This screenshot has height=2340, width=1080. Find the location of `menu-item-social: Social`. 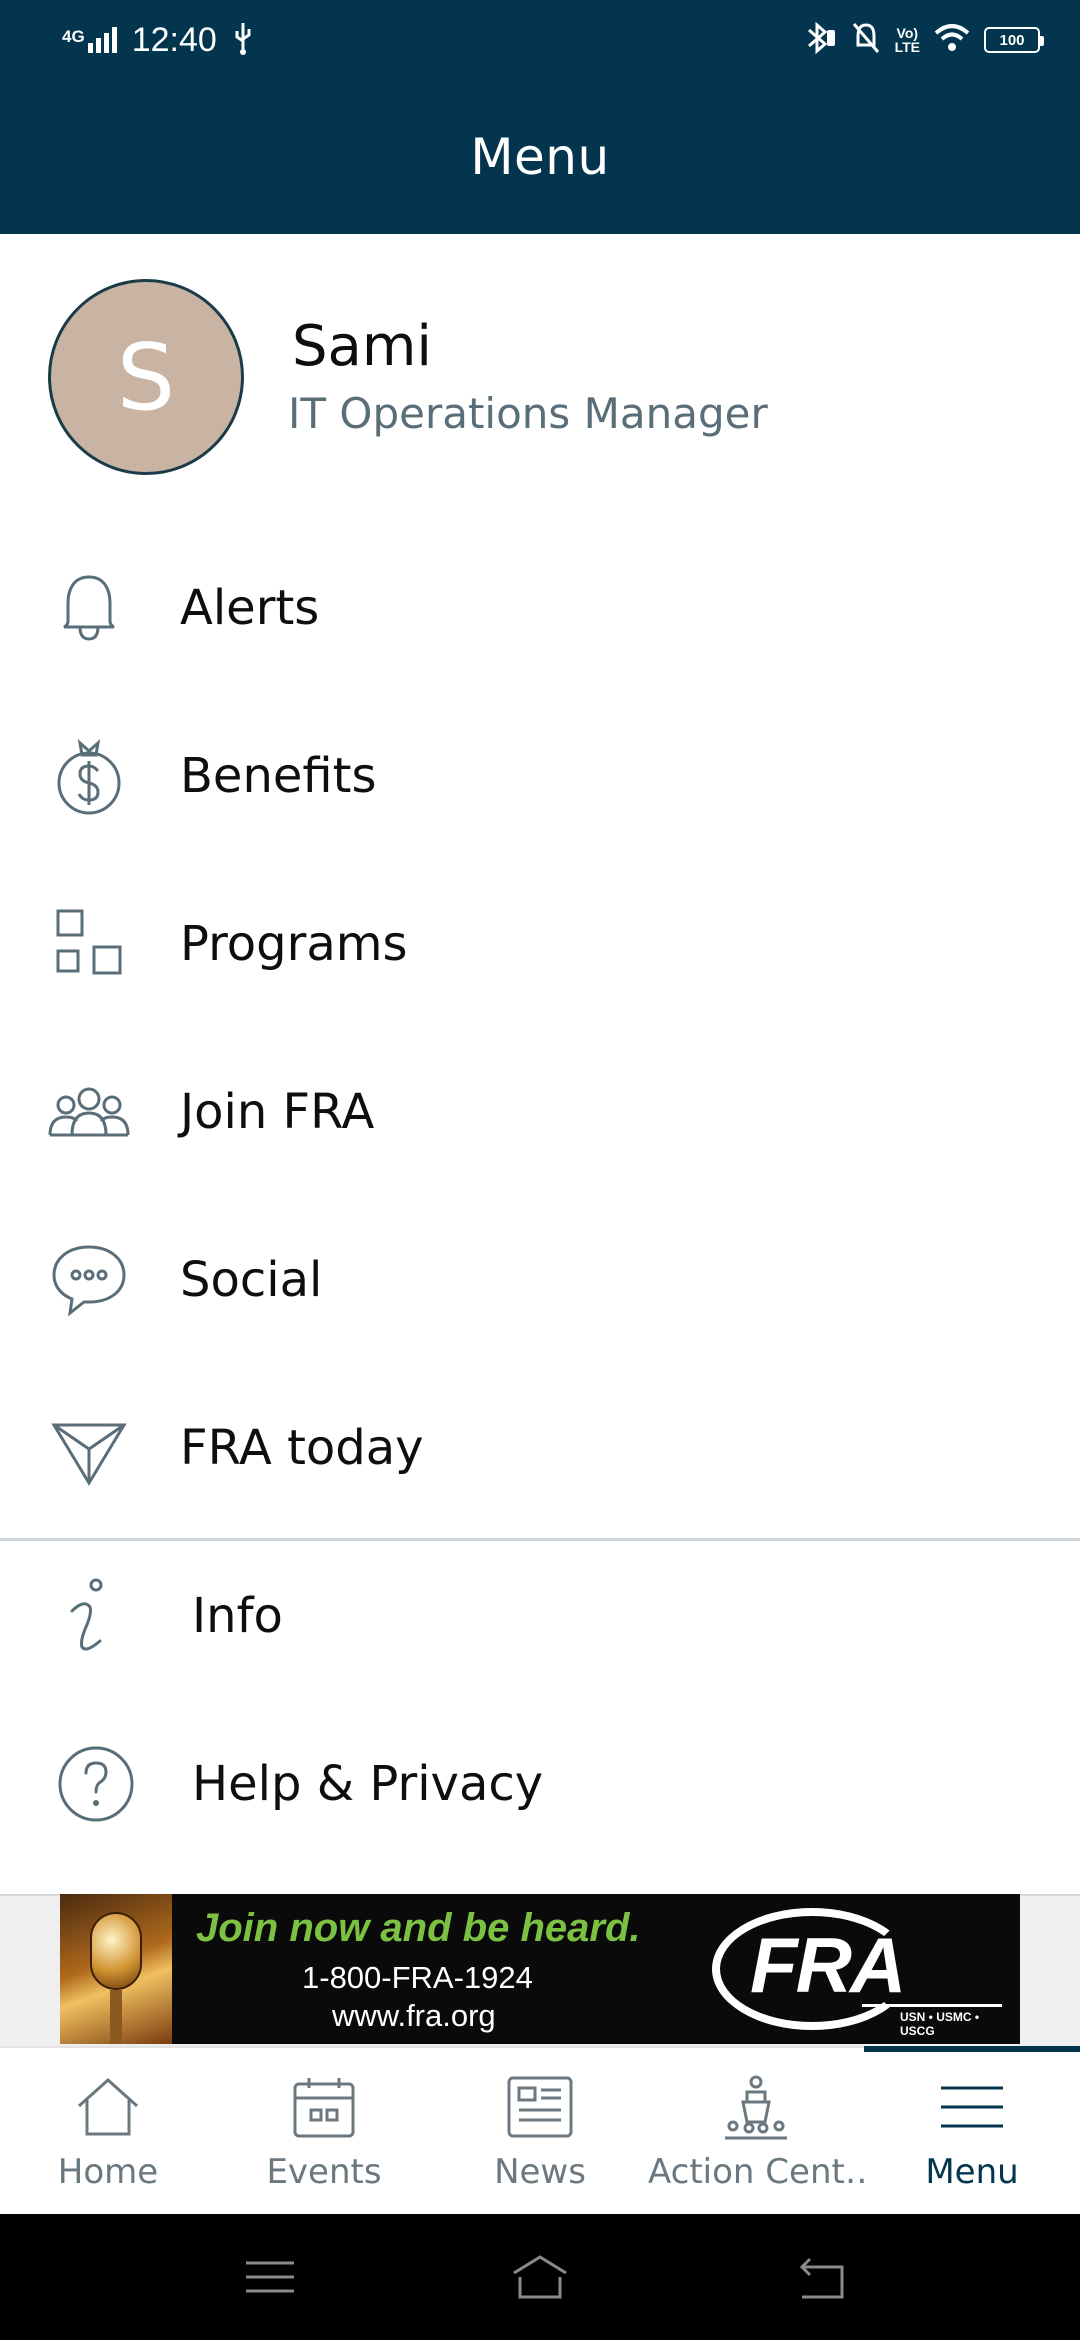

menu-item-social: Social is located at coordinates (540, 1280).